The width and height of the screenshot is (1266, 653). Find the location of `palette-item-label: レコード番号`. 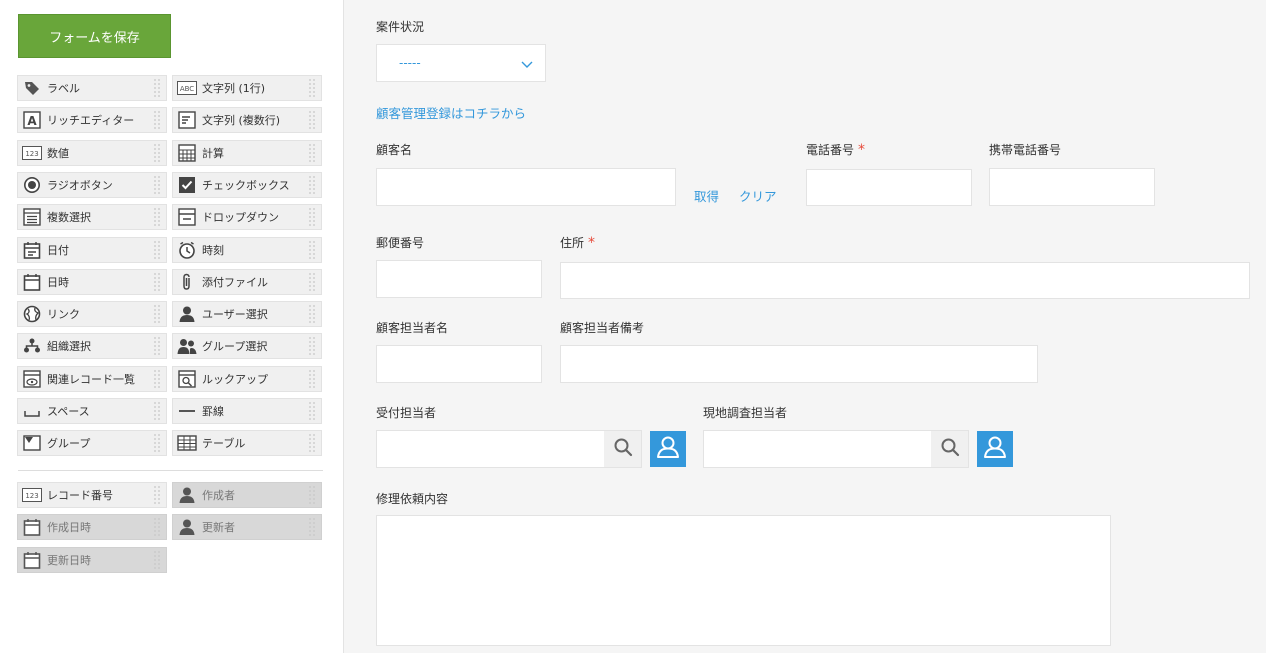

palette-item-label: レコード番号 is located at coordinates (80, 495).